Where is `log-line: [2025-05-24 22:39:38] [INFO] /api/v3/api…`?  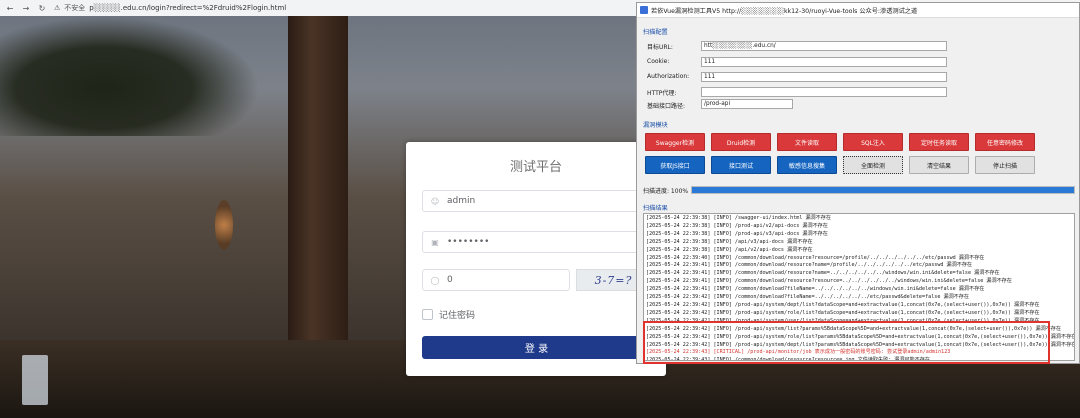
log-line: [2025-05-24 22:39:38] [INFO] /api/v3/api… is located at coordinates (729, 241).